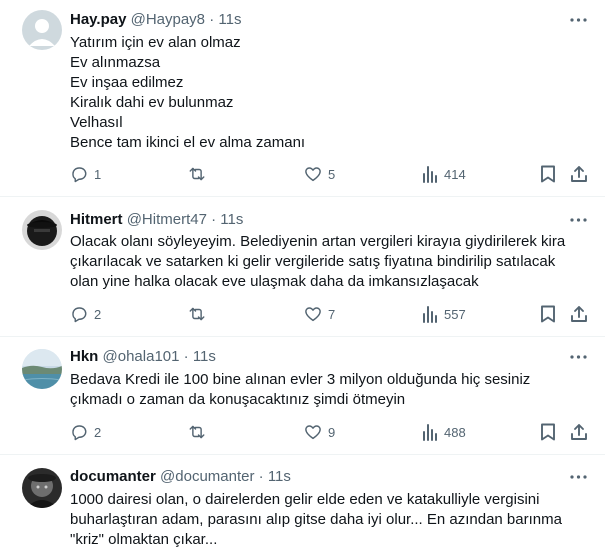  Describe the element at coordinates (42, 488) in the screenshot. I see `avatar-documanter` at that location.